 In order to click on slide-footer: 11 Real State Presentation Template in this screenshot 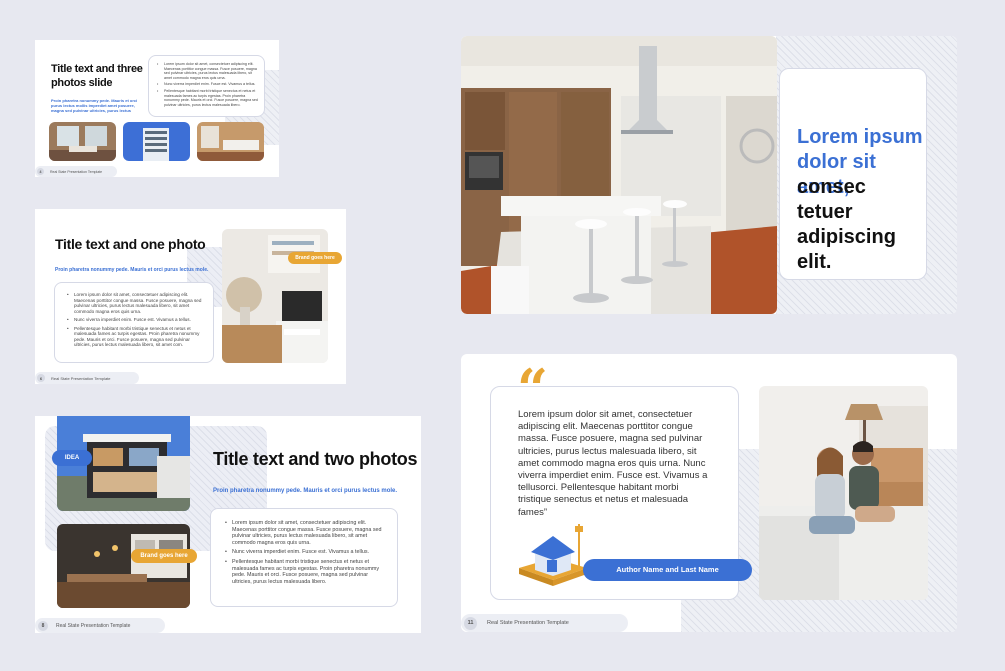, I will do `click(544, 623)`.